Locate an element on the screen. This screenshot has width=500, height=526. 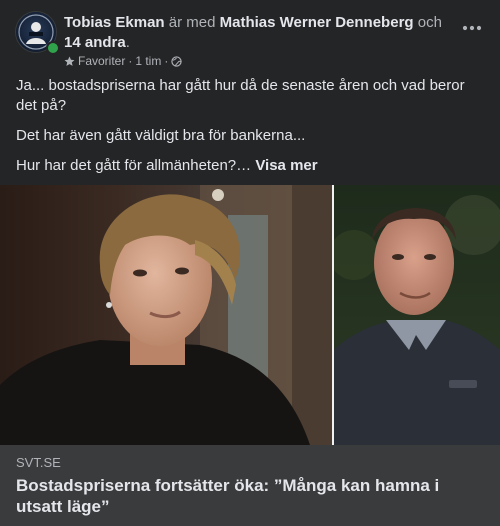
and-text: och is located at coordinates (429, 22).